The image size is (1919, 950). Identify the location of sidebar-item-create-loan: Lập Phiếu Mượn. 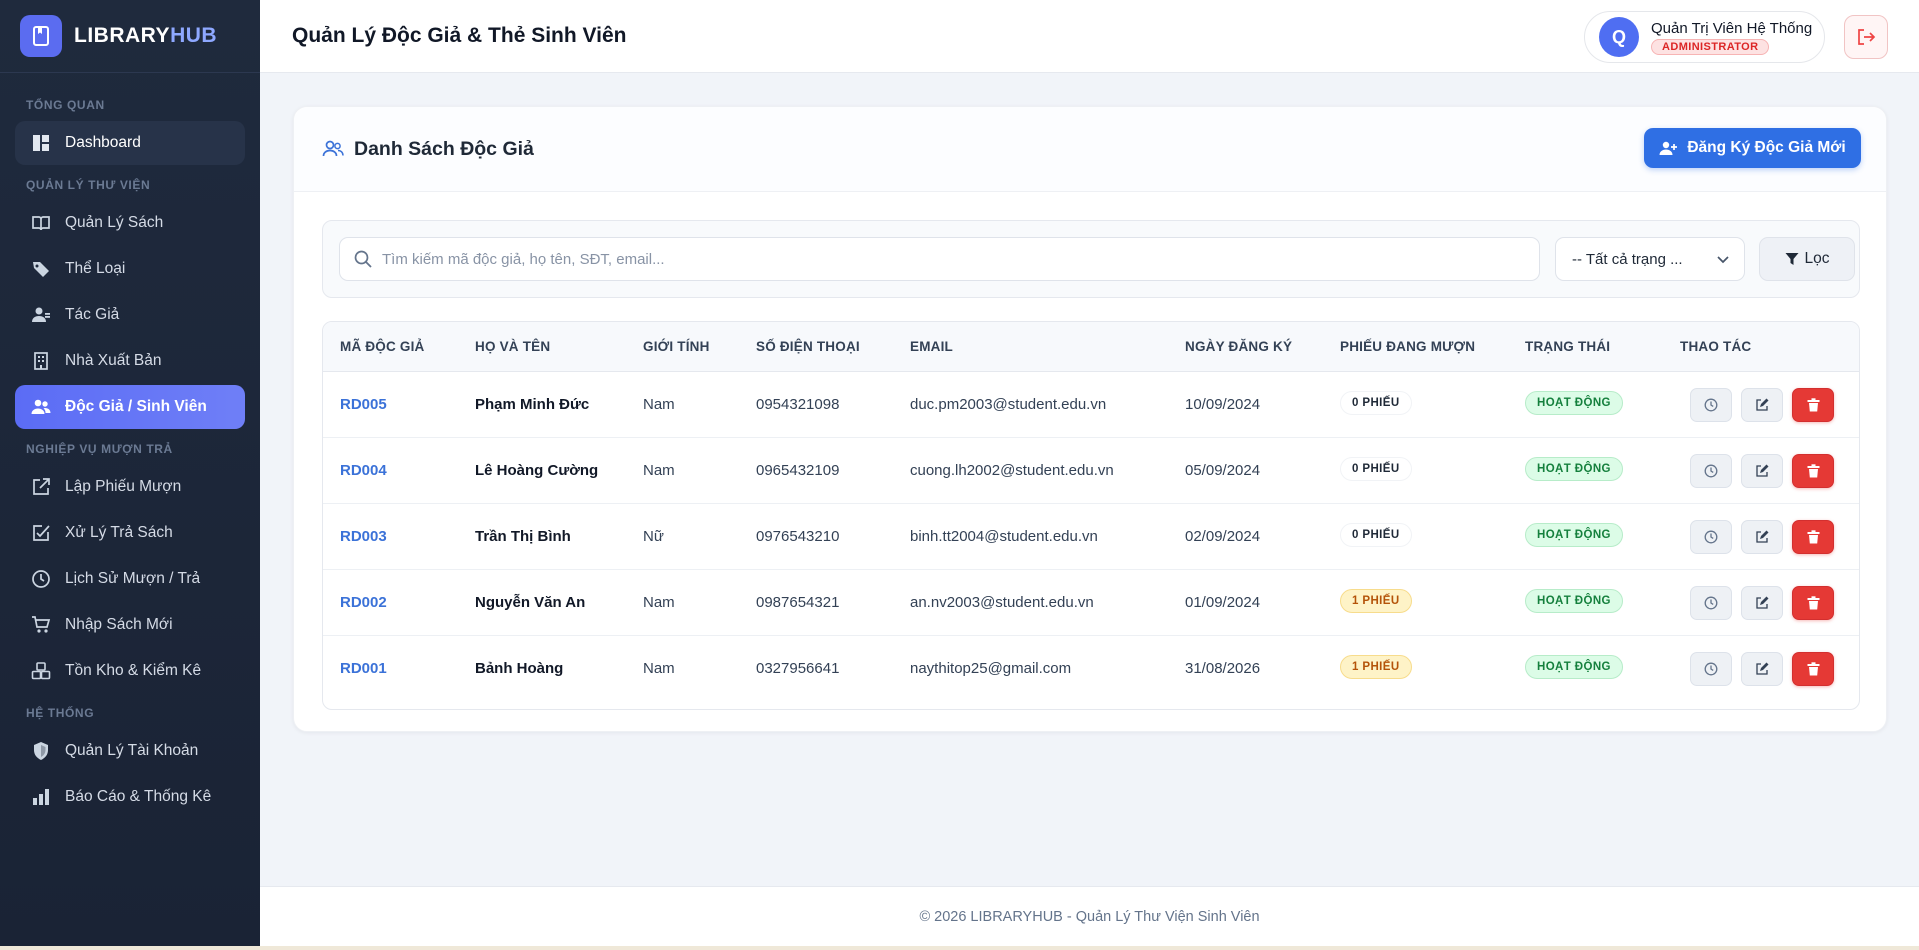
(130, 487).